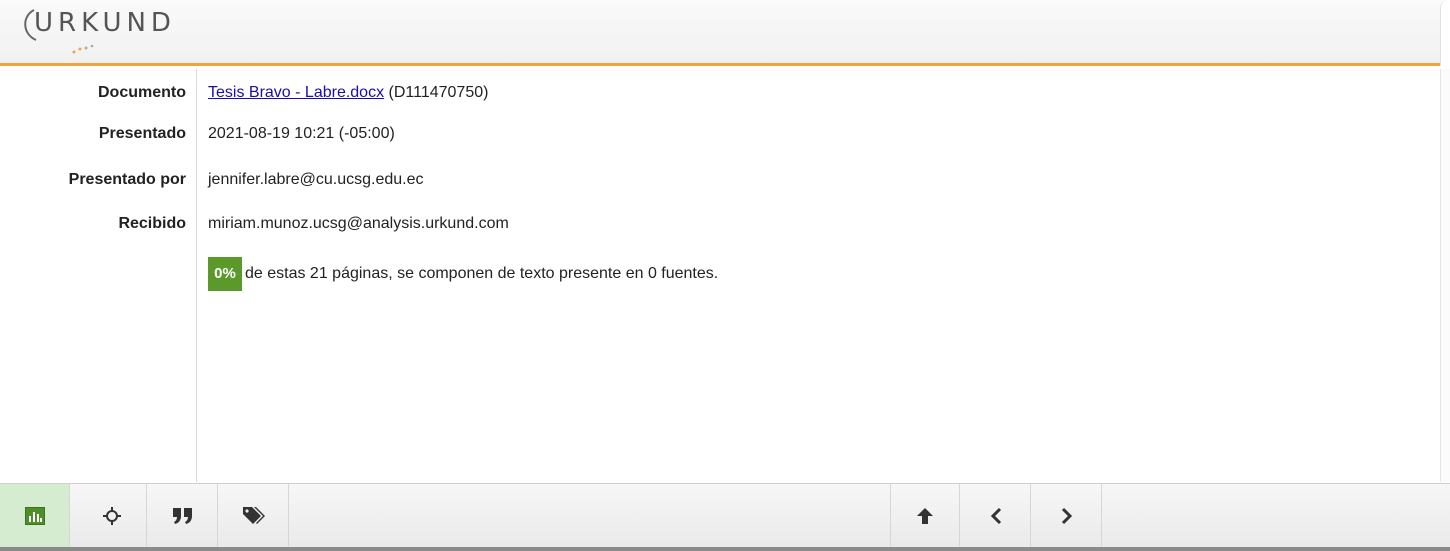 The width and height of the screenshot is (1450, 551). I want to click on find-source-button, so click(112, 516).